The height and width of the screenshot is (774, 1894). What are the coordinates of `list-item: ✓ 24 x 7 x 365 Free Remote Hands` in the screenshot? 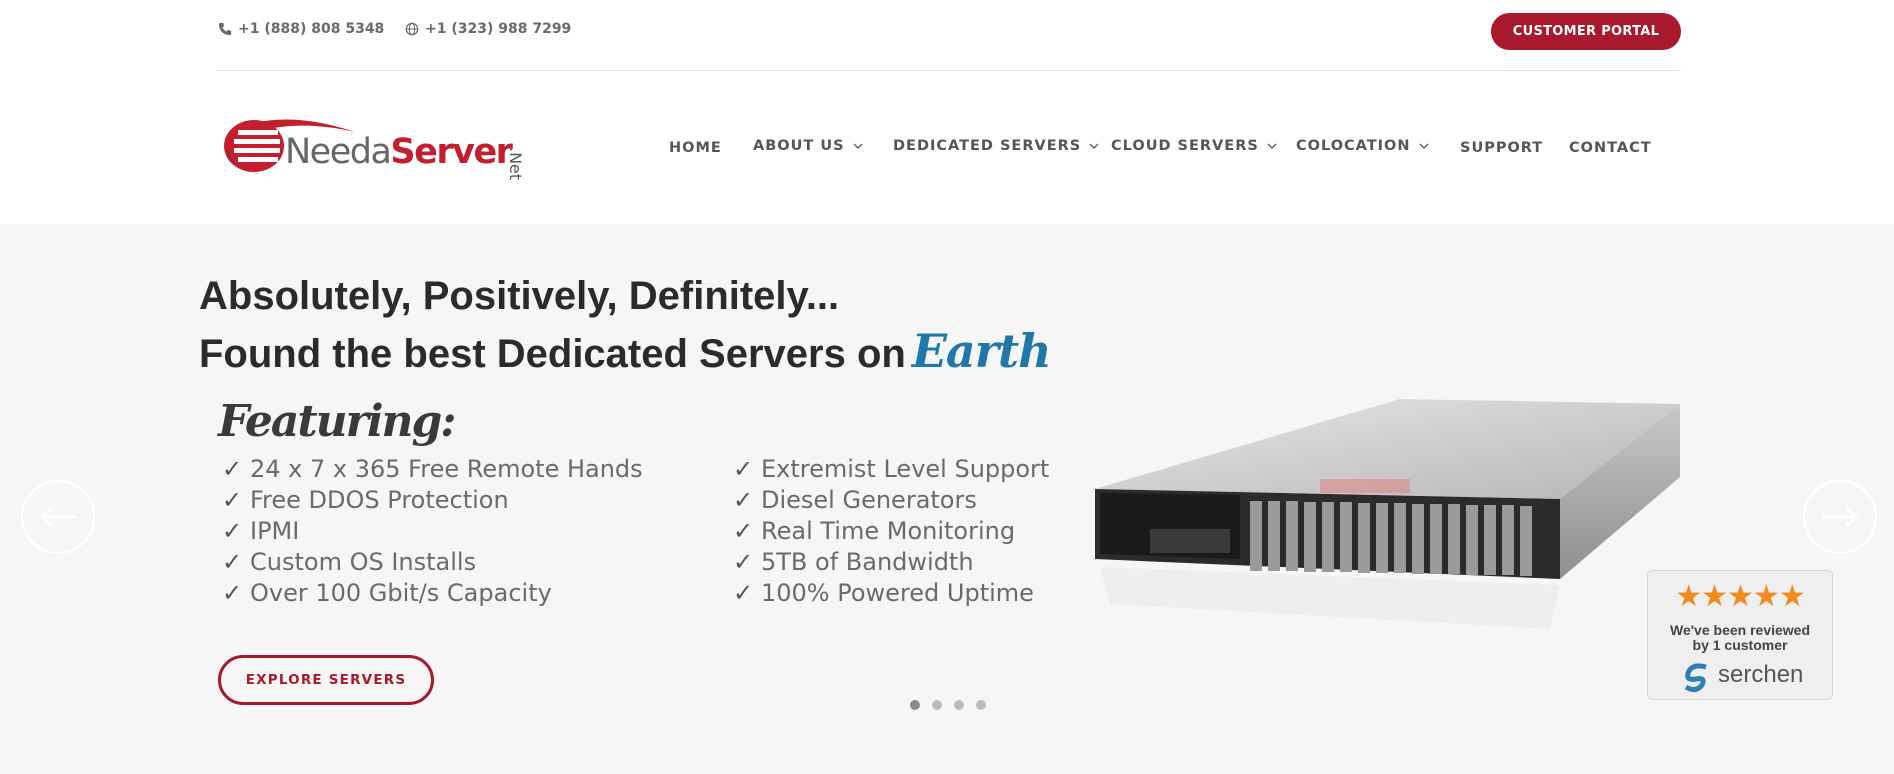 It's located at (432, 468).